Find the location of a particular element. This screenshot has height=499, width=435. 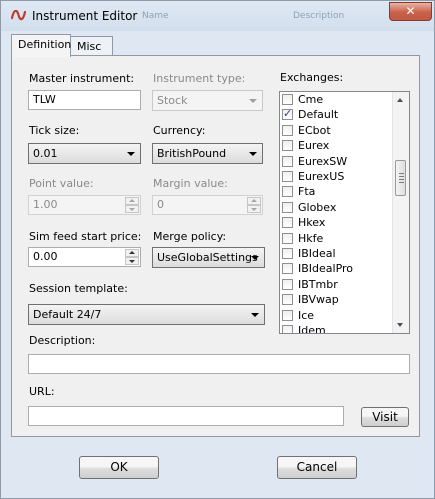

merge-policy-select: UseGlobalSettings is located at coordinates (208, 257).